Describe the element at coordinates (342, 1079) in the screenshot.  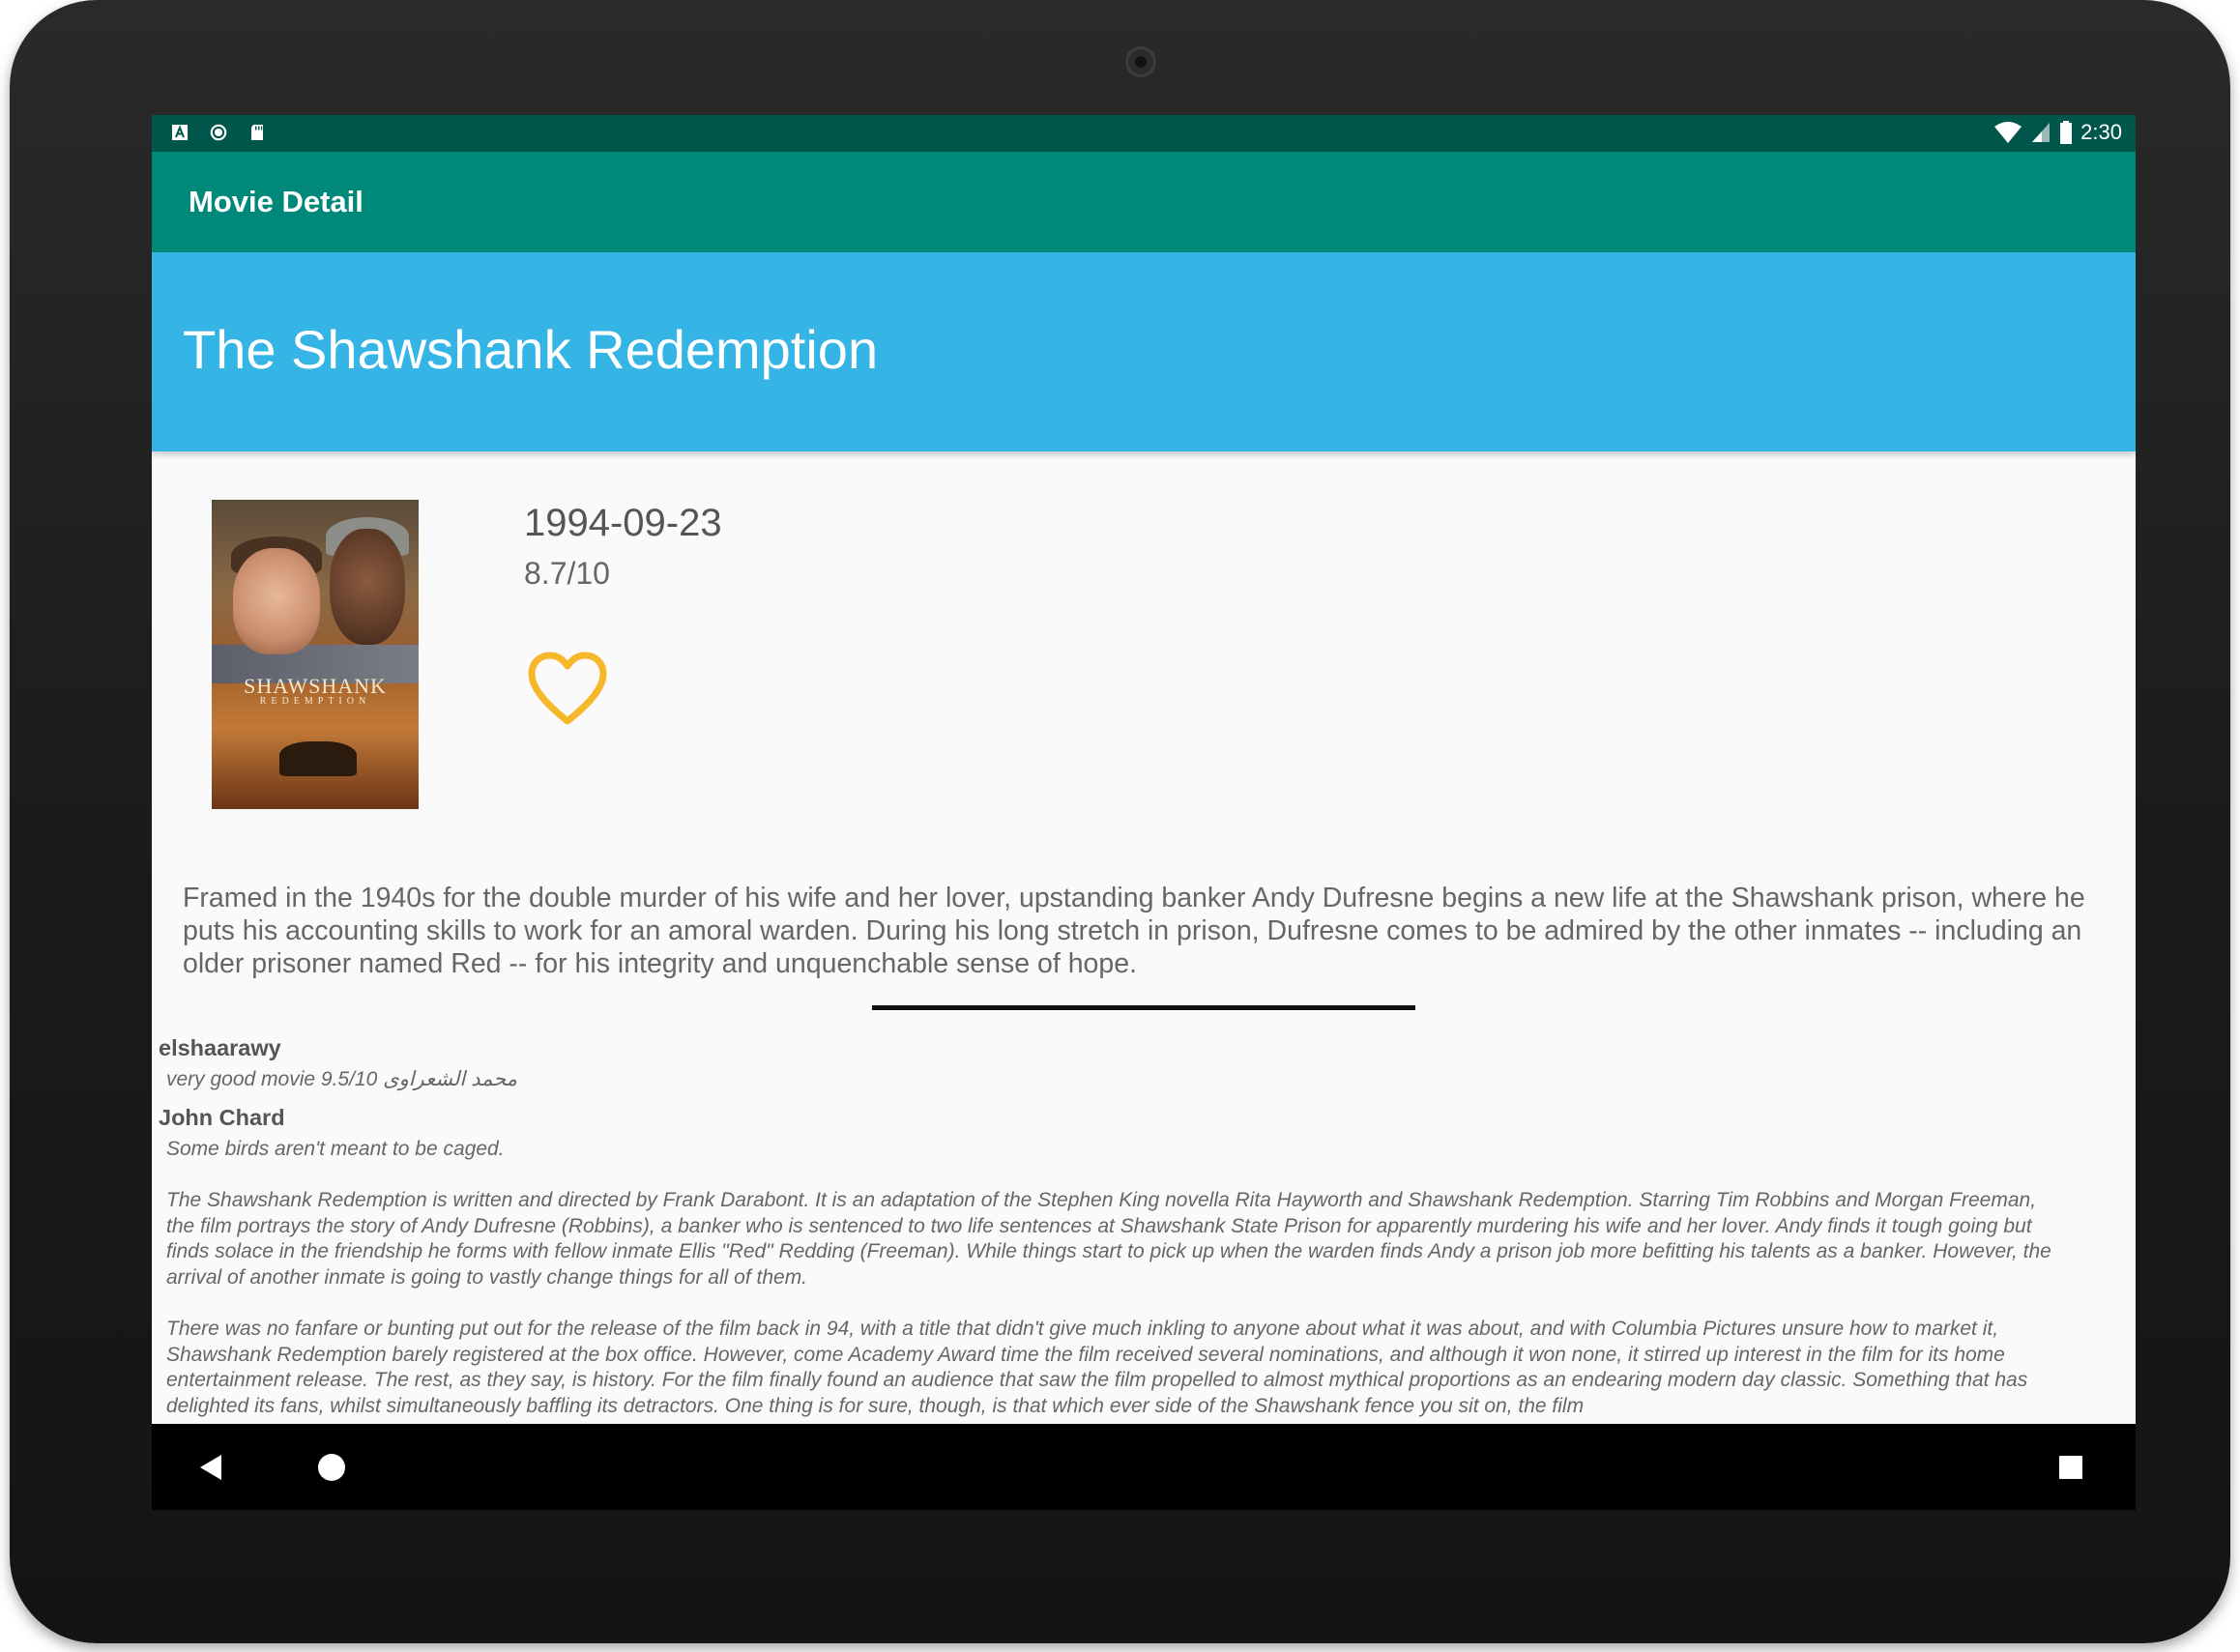
I see `review-paragraph: very good movie 9.5/10 محمد الشعراوى` at that location.